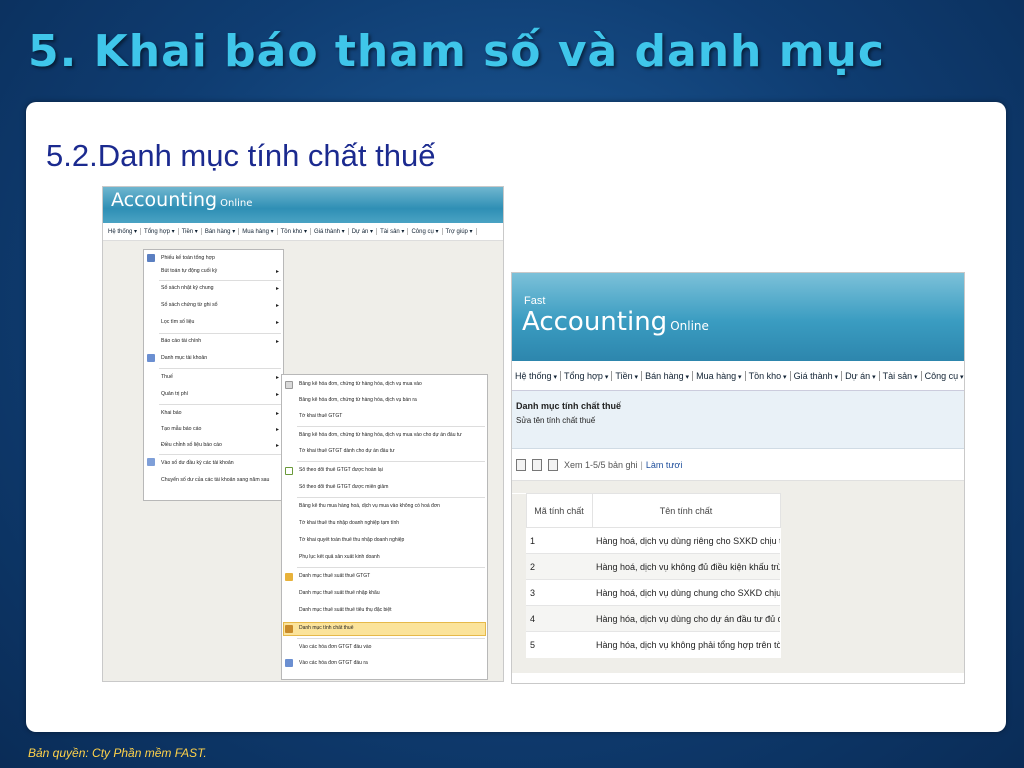  Describe the element at coordinates (460, 231) in the screenshot. I see `menu-tro-giup: Trợ giúp` at that location.